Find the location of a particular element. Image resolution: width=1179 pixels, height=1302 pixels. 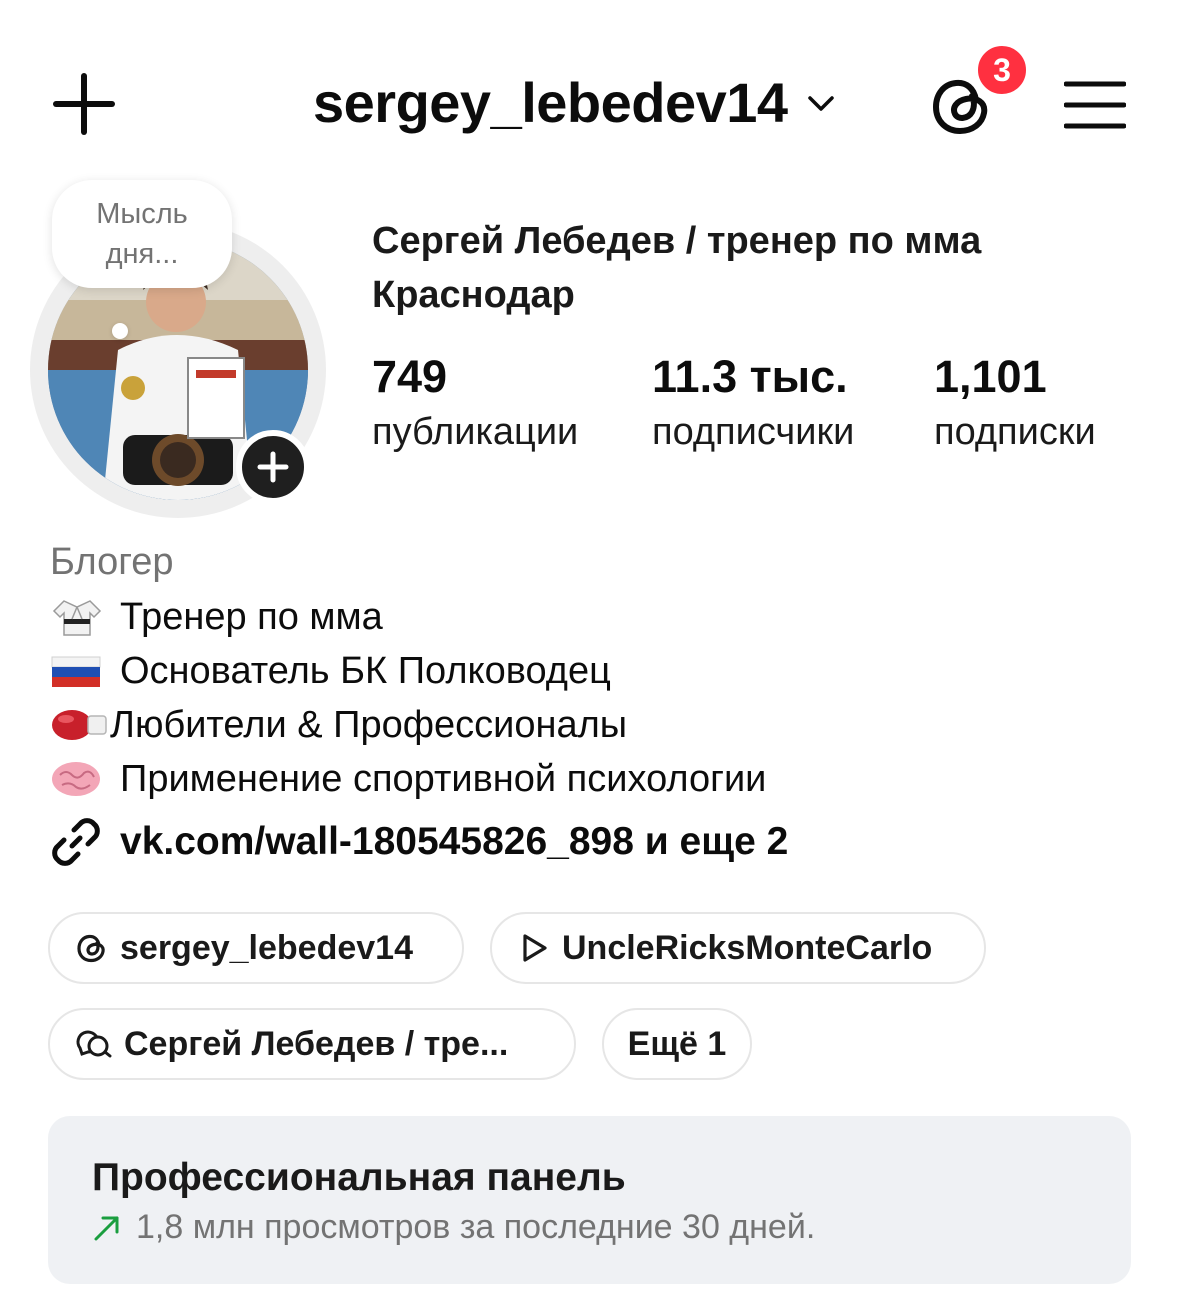

stat-posts-count: 749 is located at coordinates (410, 376).